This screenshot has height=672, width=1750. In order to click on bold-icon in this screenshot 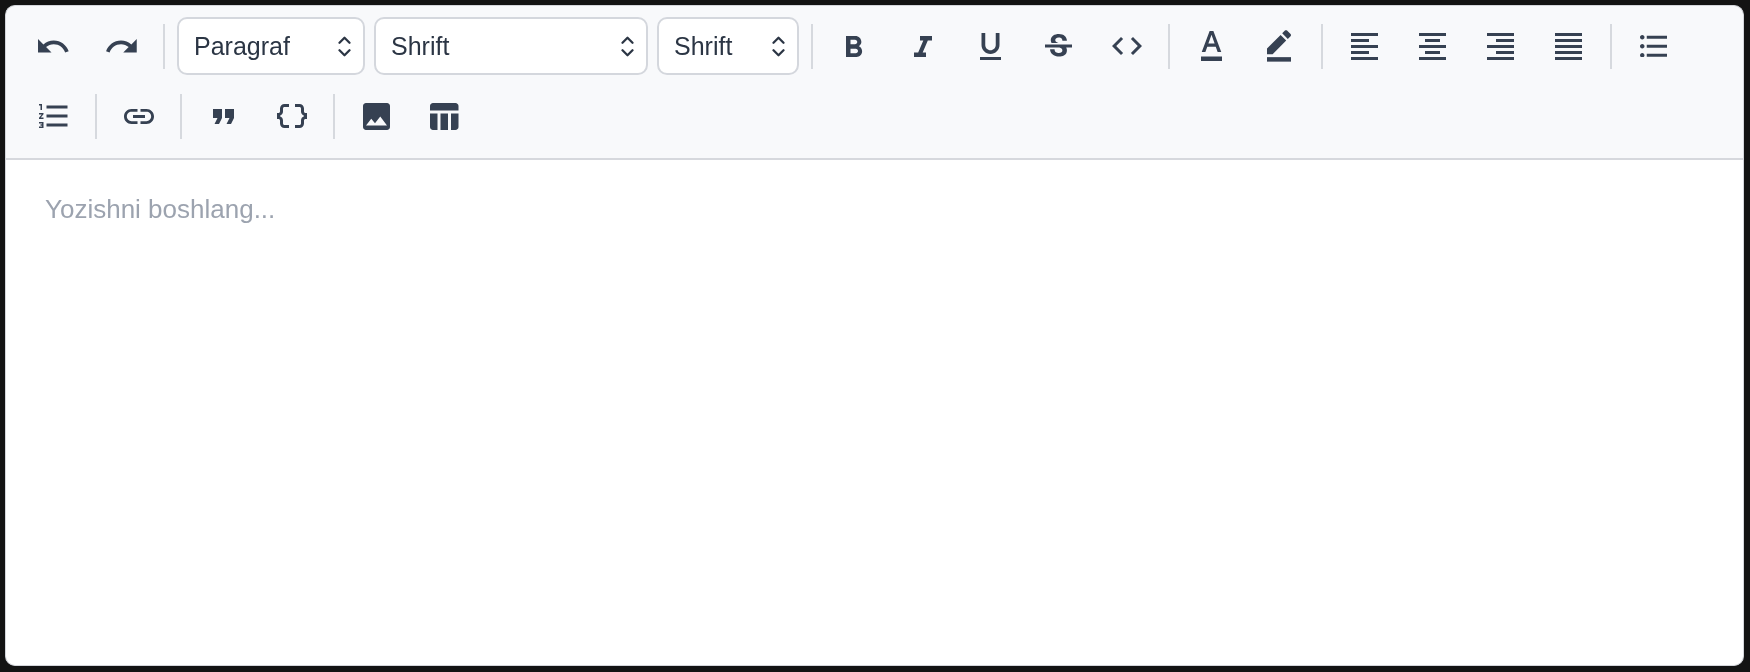, I will do `click(854, 46)`.